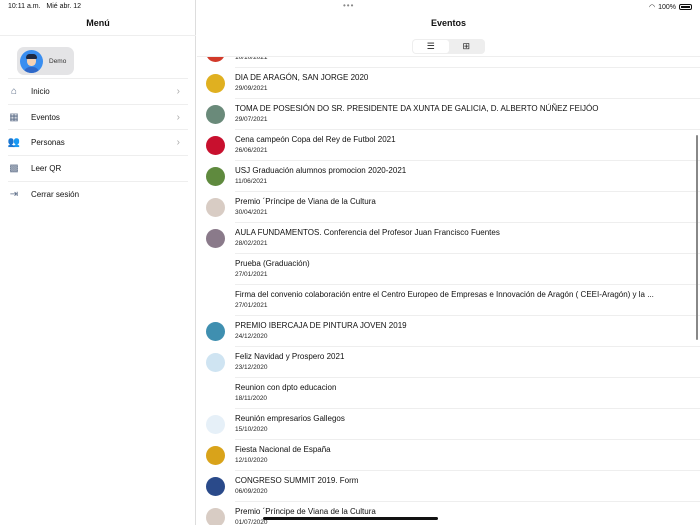  What do you see at coordinates (98, 193) in the screenshot?
I see `sidebar-item-cerrar-sesi-n: ⇥ Cerrar sesión` at bounding box center [98, 193].